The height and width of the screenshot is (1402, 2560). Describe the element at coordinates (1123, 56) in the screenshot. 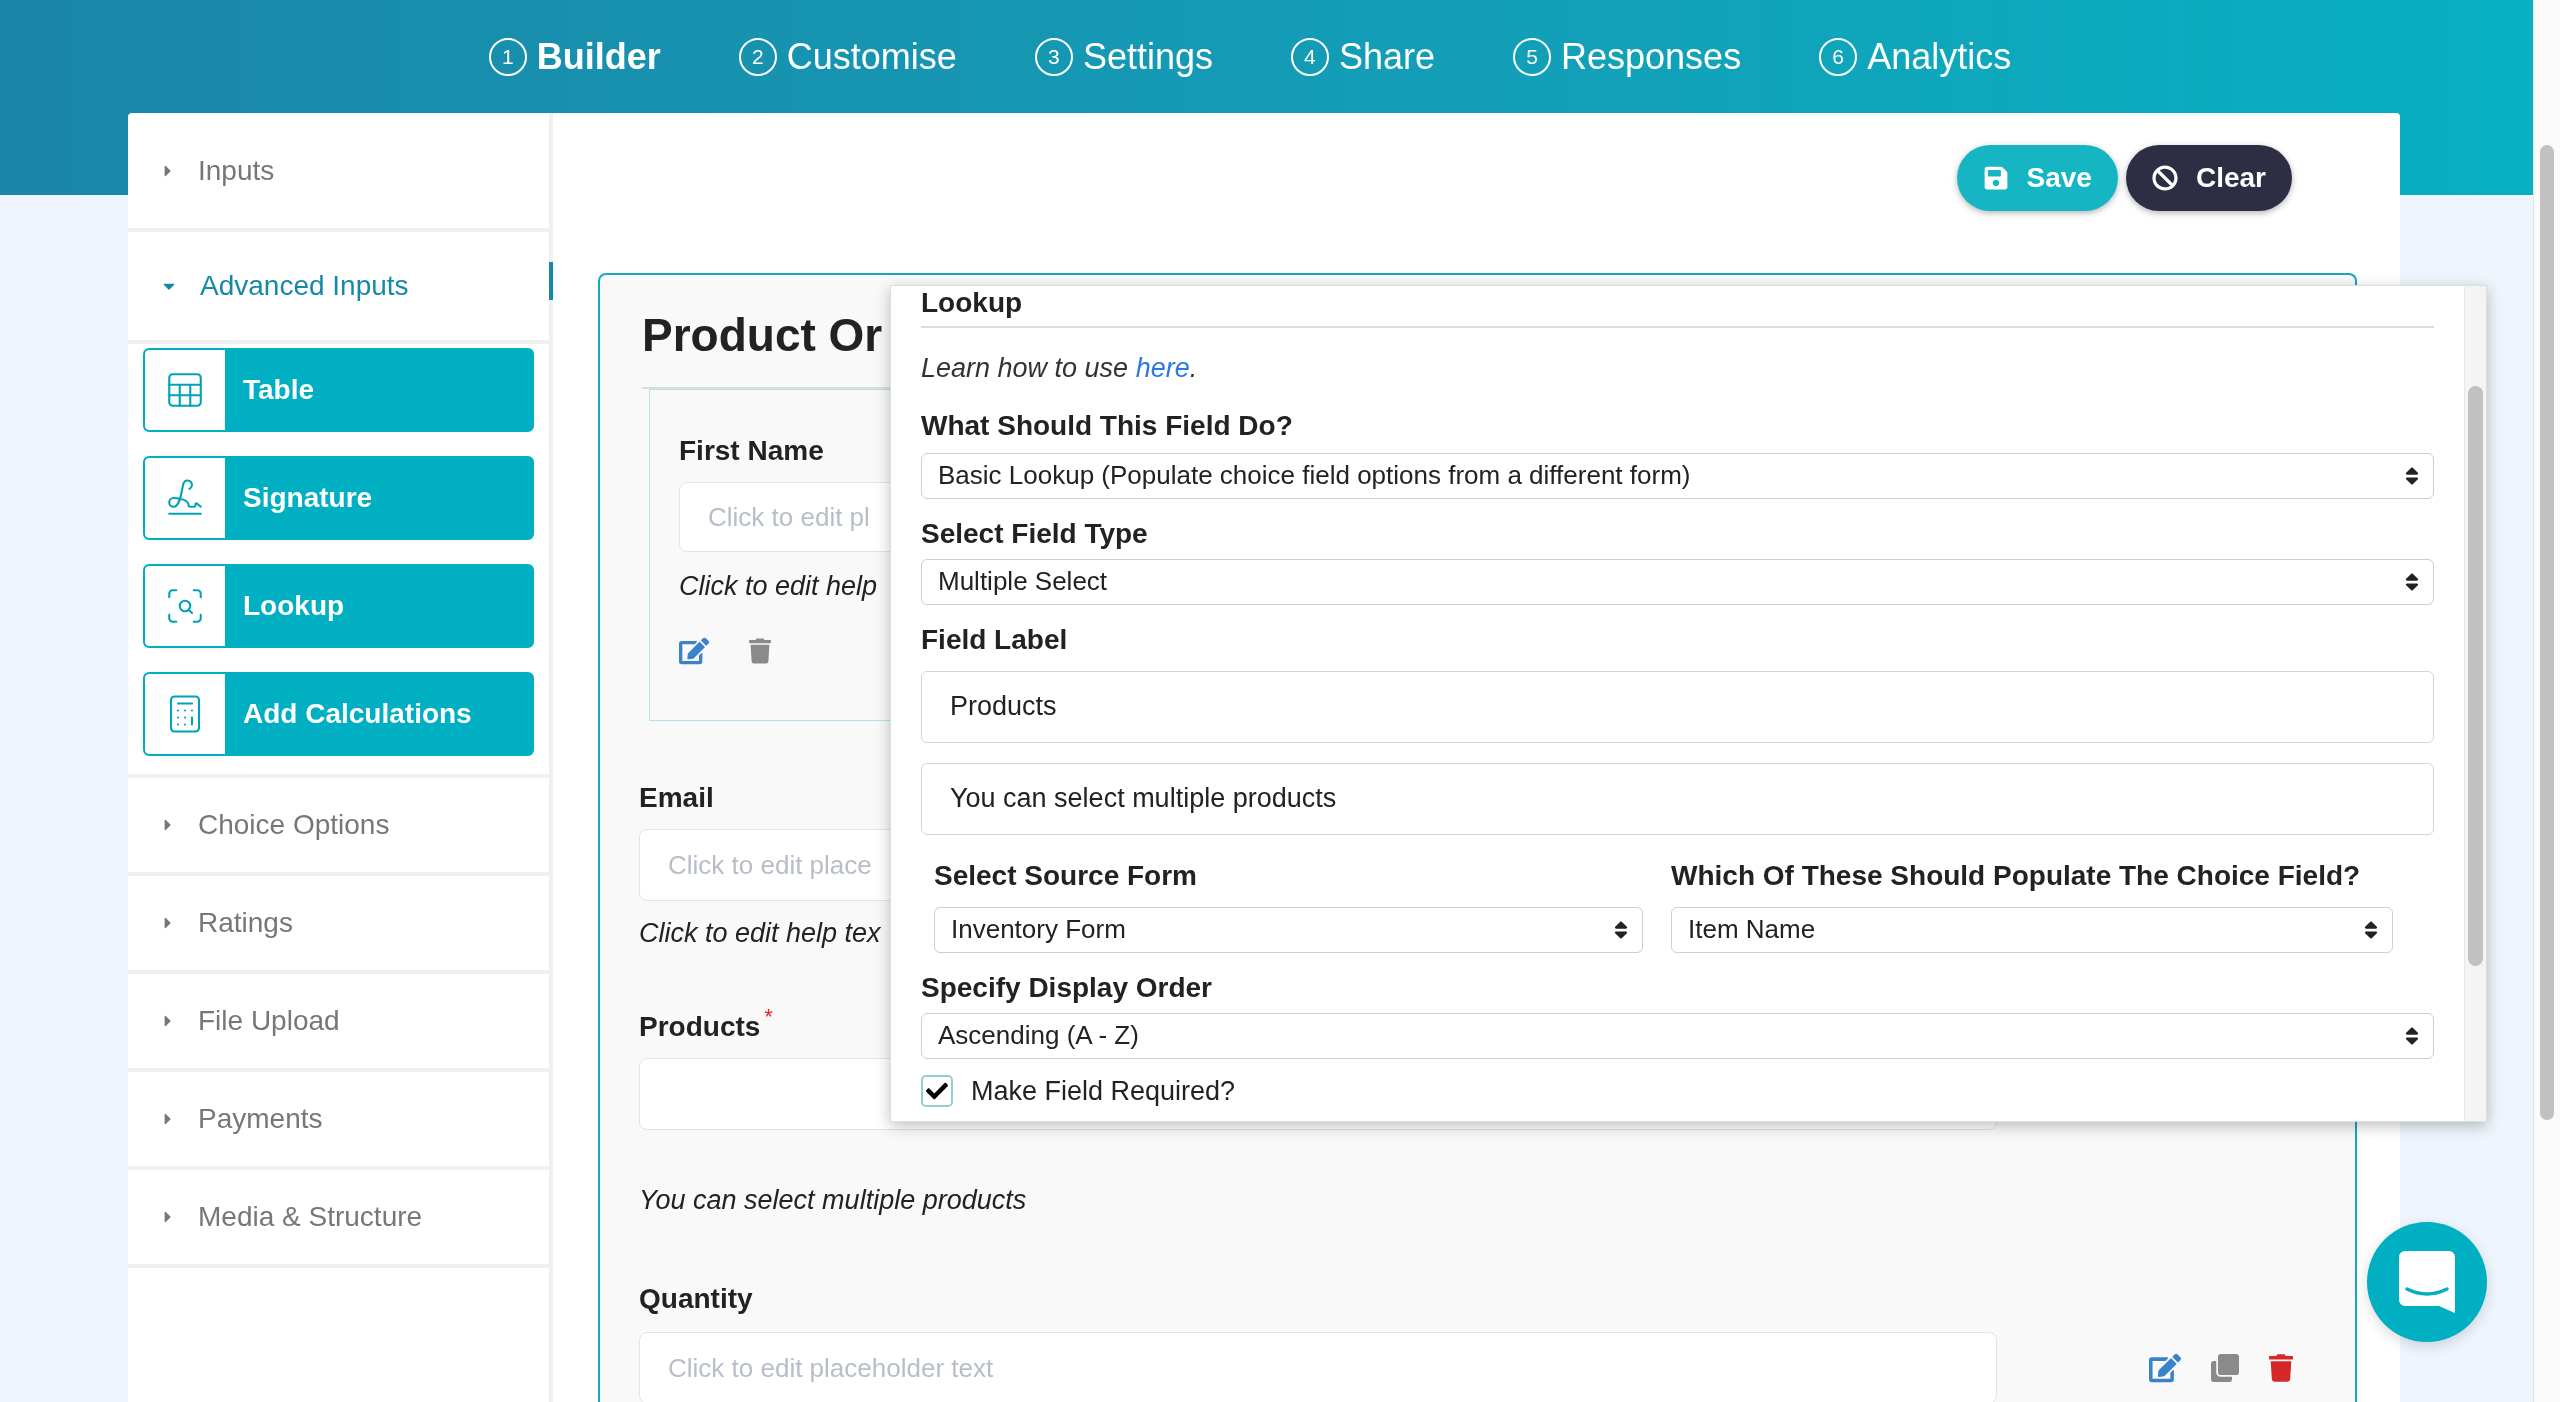

I see `step-tab: 3 Settings` at that location.